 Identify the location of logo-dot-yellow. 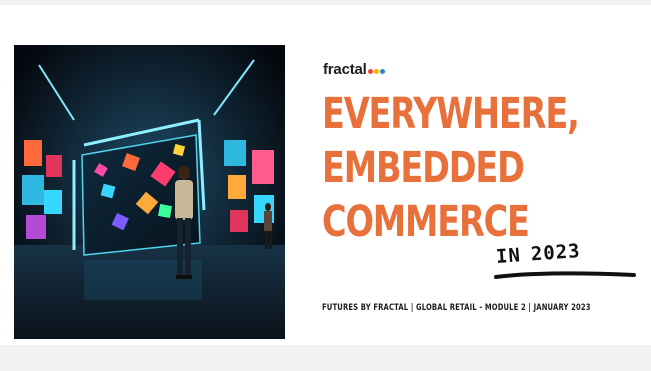
(376, 71).